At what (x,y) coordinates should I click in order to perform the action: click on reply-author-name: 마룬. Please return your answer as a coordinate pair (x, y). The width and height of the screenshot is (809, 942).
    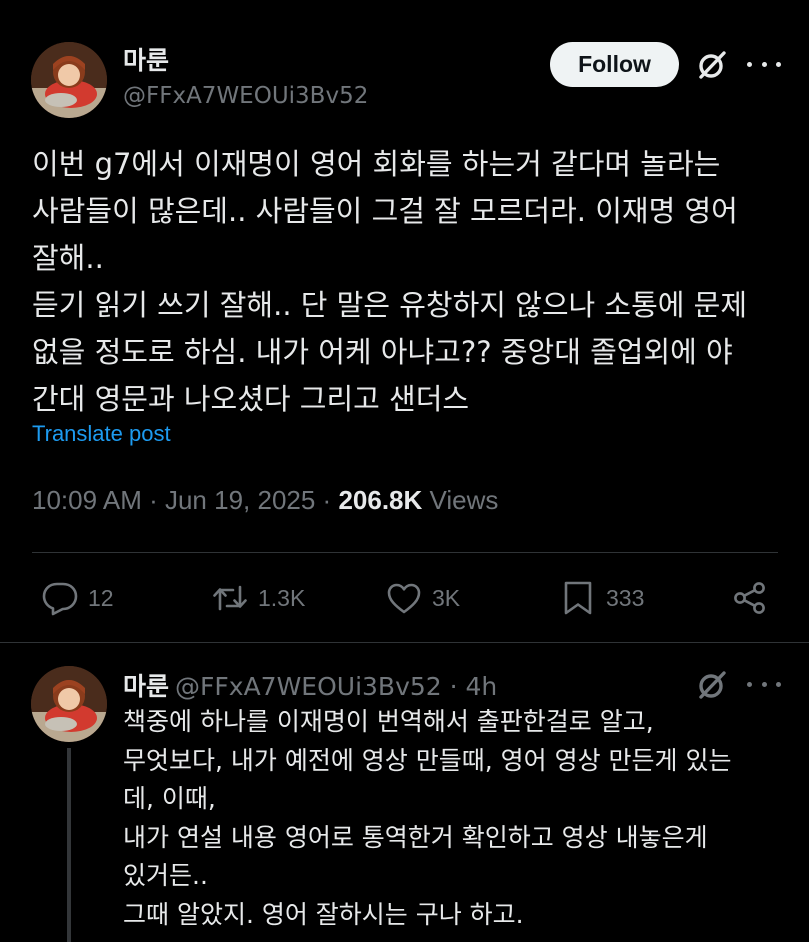
    Looking at the image, I should click on (146, 686).